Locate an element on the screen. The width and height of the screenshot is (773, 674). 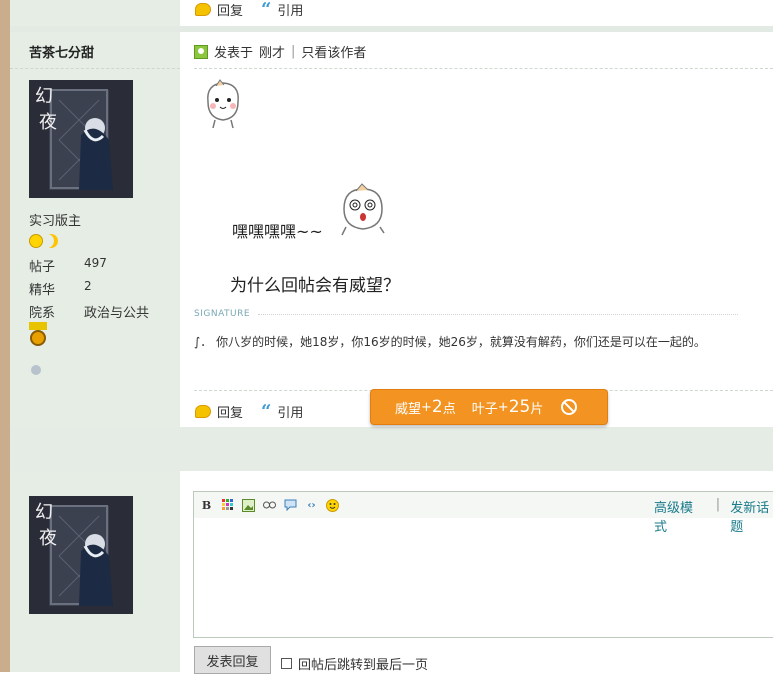
stat-department: 院系 政治与公共 is located at coordinates (89, 313).